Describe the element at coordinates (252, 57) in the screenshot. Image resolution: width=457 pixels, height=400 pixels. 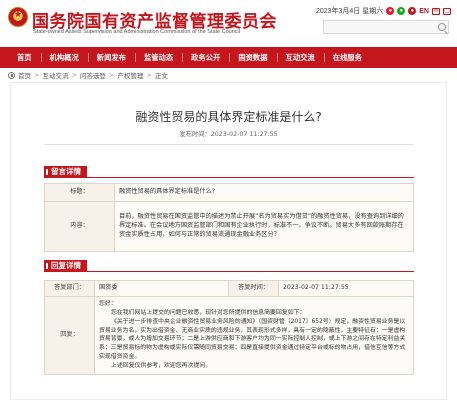
I see `nav-item-data: 国资数据` at that location.